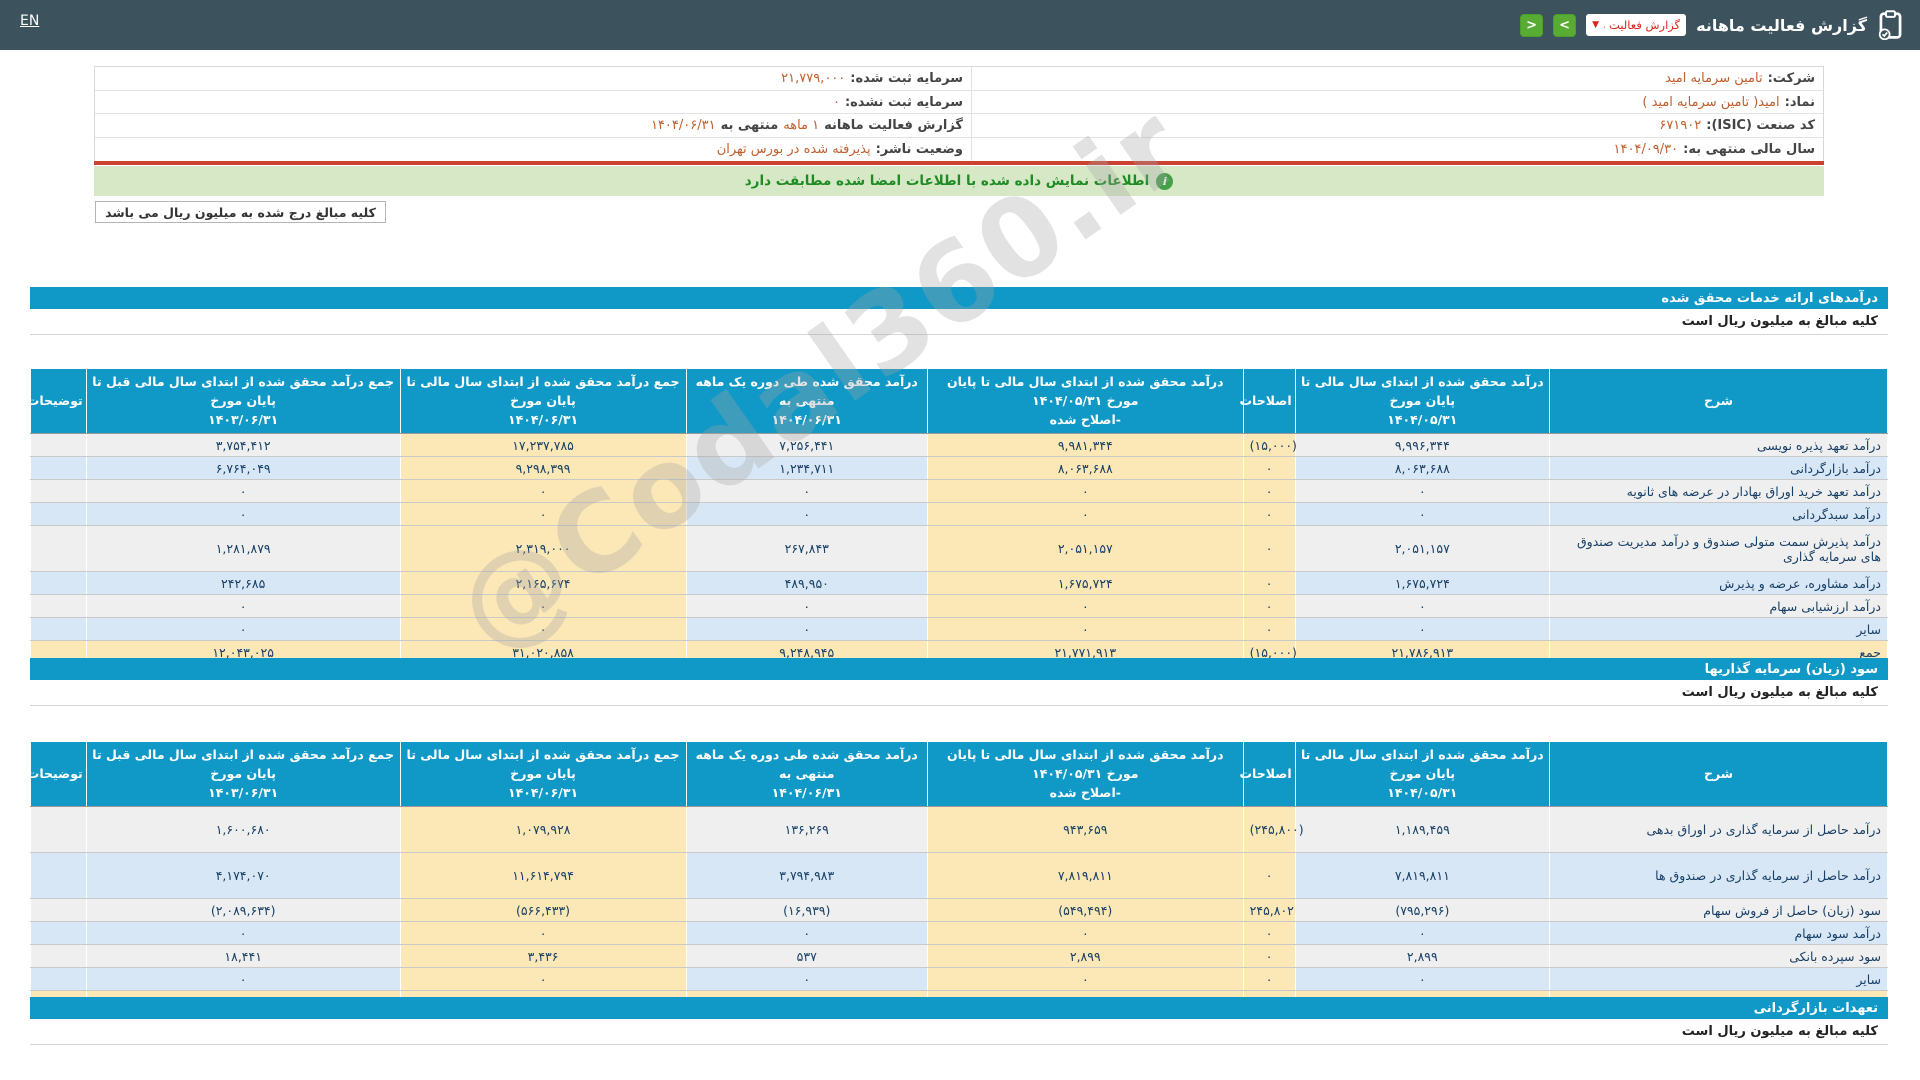  I want to click on value-cell: ۱,۰۷۹,۹۲۸, so click(543, 830).